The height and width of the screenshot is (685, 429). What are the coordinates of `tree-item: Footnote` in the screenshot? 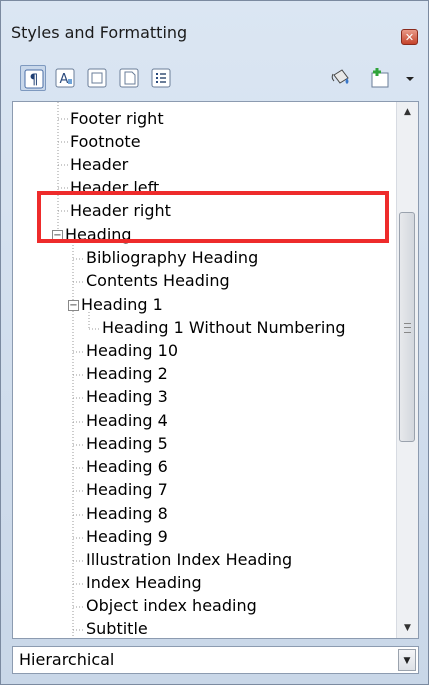 It's located at (105, 142).